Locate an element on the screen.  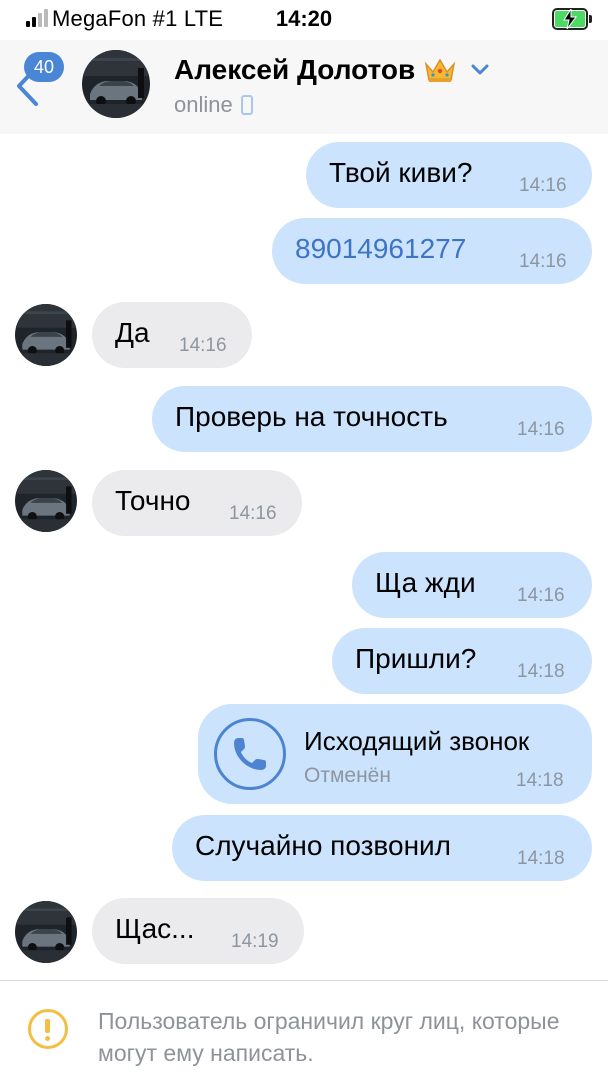
message-text: Ща жди is located at coordinates (425, 582).